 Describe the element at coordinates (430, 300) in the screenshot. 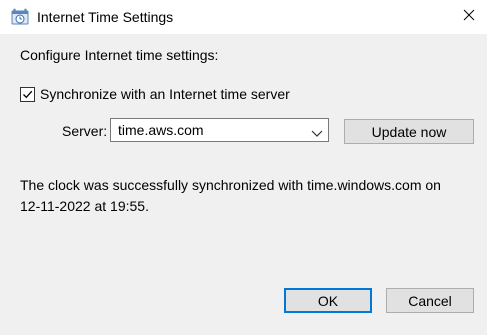

I see `cancel-button: Cancel` at that location.